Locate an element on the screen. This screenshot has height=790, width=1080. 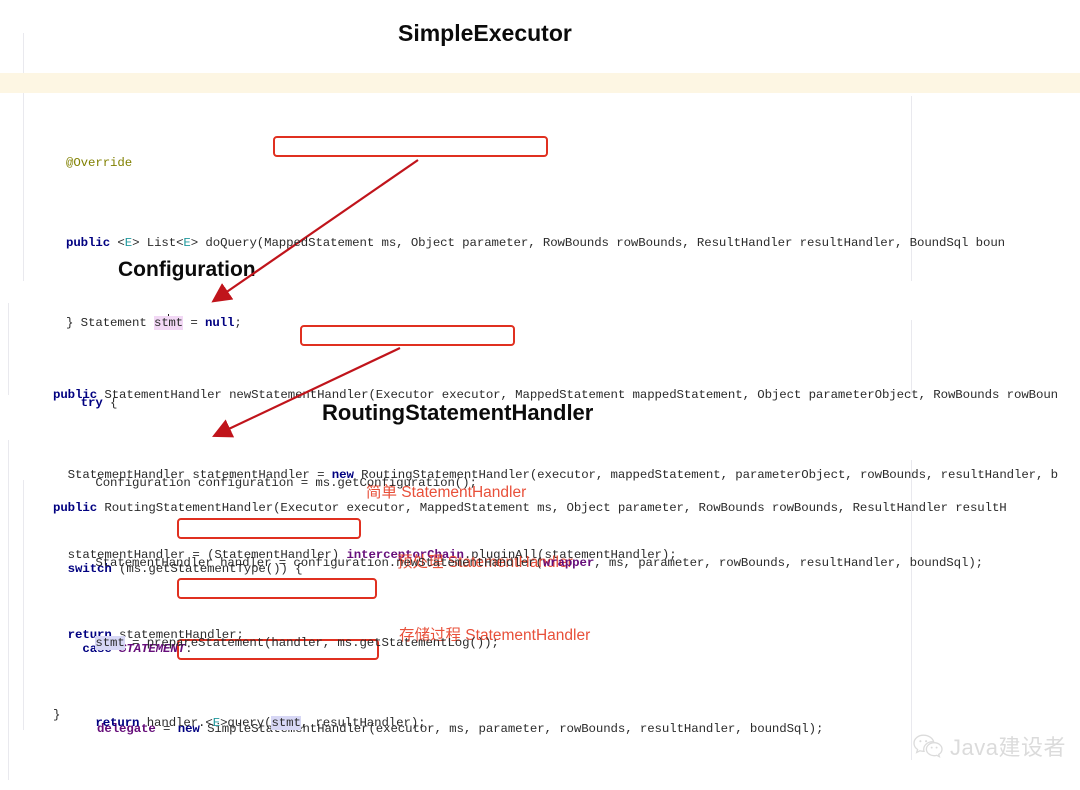
code-token-keyword: public is located at coordinates (92, 243).